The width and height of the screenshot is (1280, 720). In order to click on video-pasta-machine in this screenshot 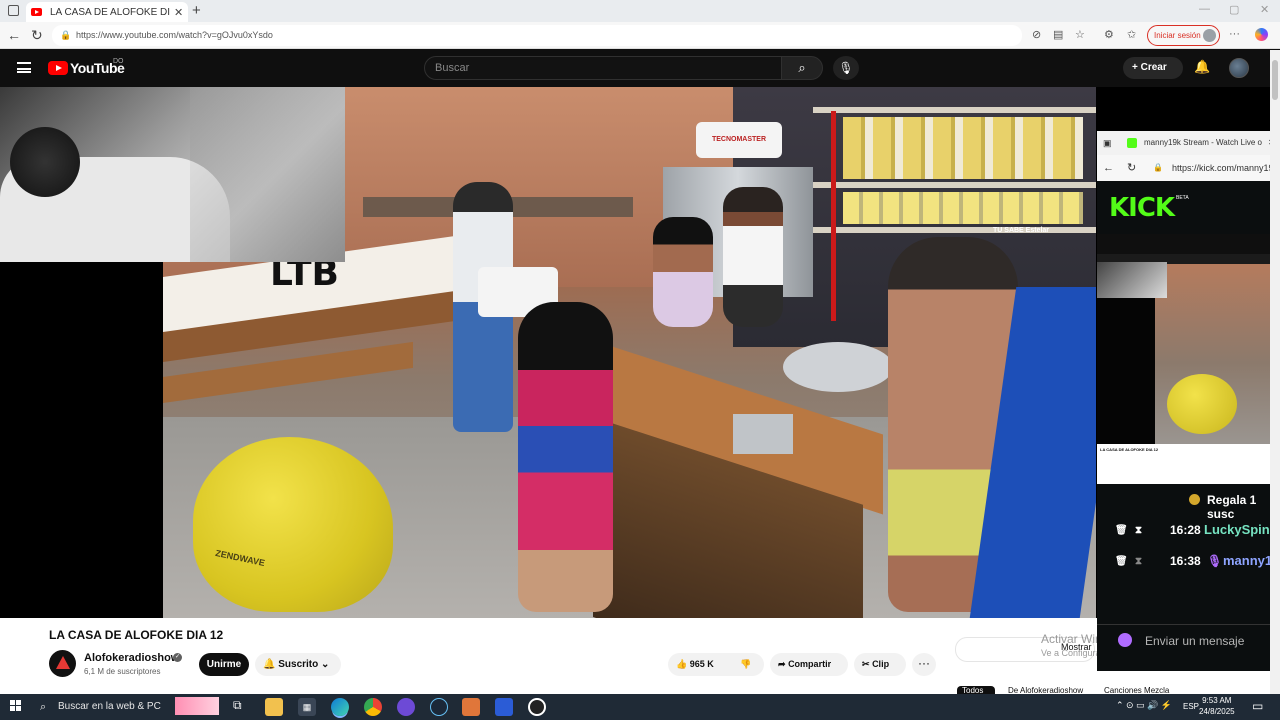, I will do `click(763, 434)`.